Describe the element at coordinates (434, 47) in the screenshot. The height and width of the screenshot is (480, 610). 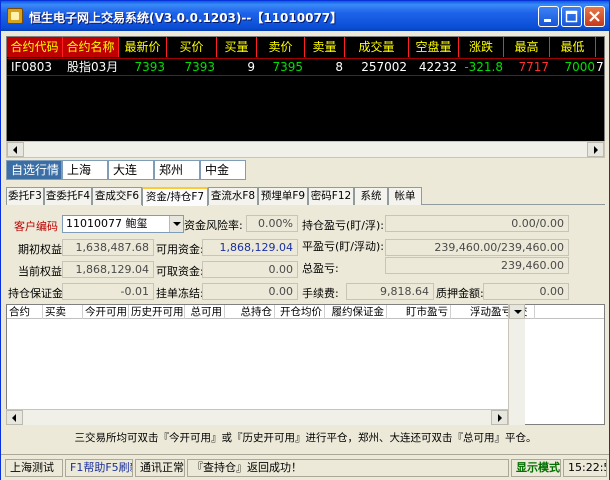
I see `col-open-interest: 空盘量` at that location.